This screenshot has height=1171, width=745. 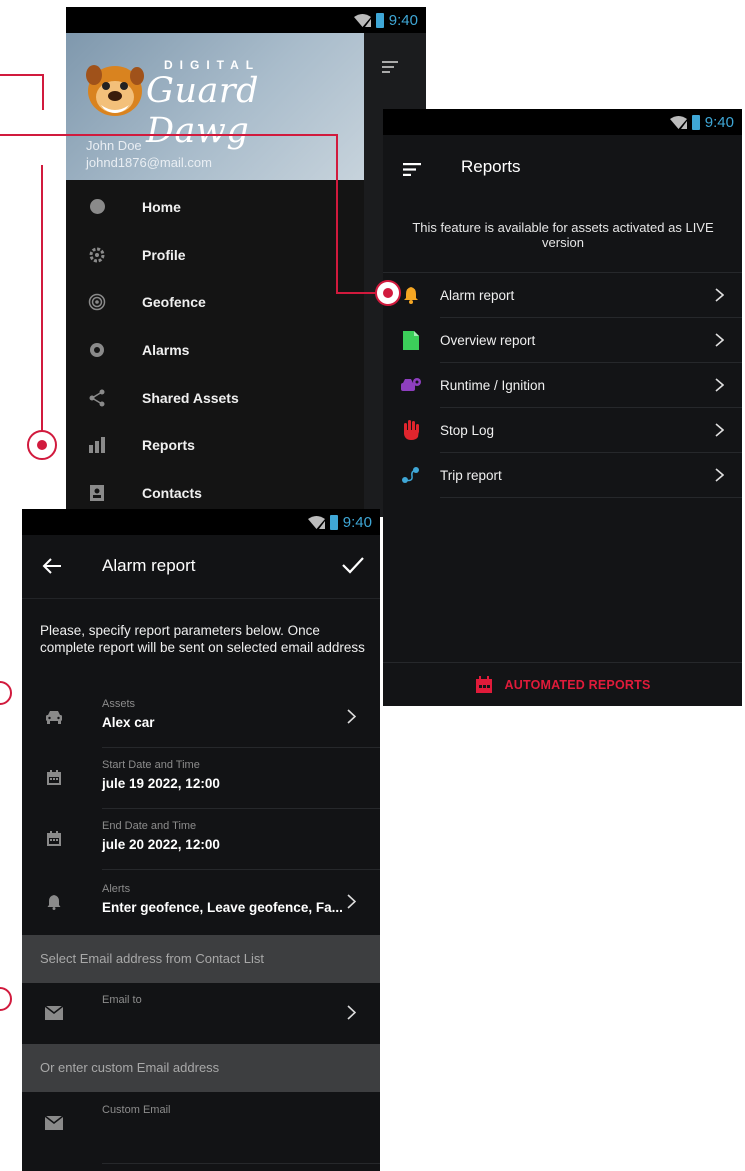 I want to click on assets-label: Assets, so click(x=119, y=704).